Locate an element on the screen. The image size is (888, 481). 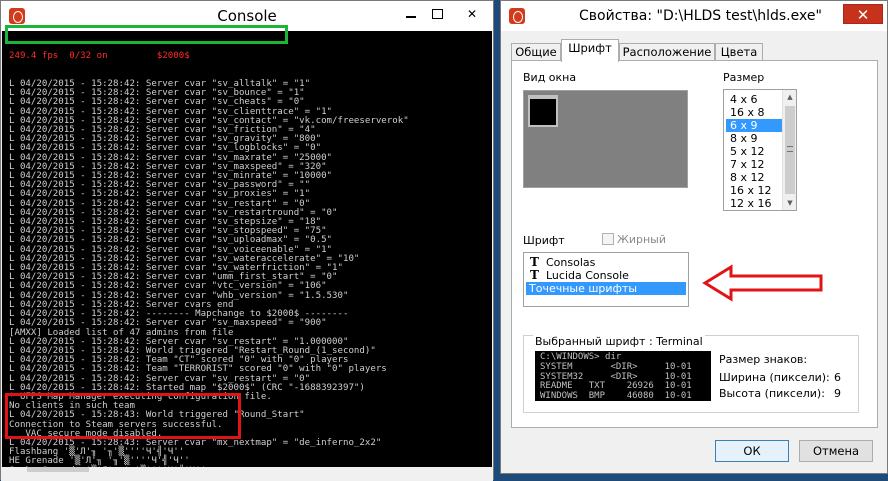
font-option: T Lucida Console is located at coordinates (606, 275).